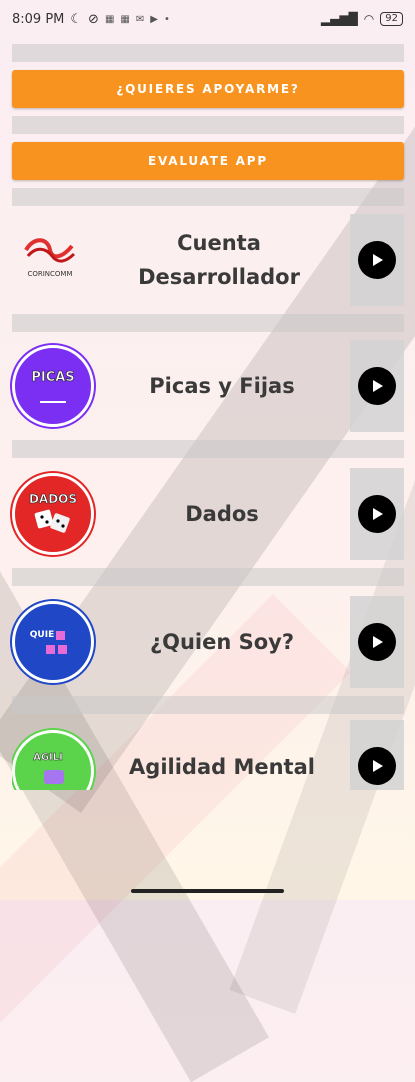  What do you see at coordinates (140, 19) in the screenshot?
I see `mail-icon: ✉` at bounding box center [140, 19].